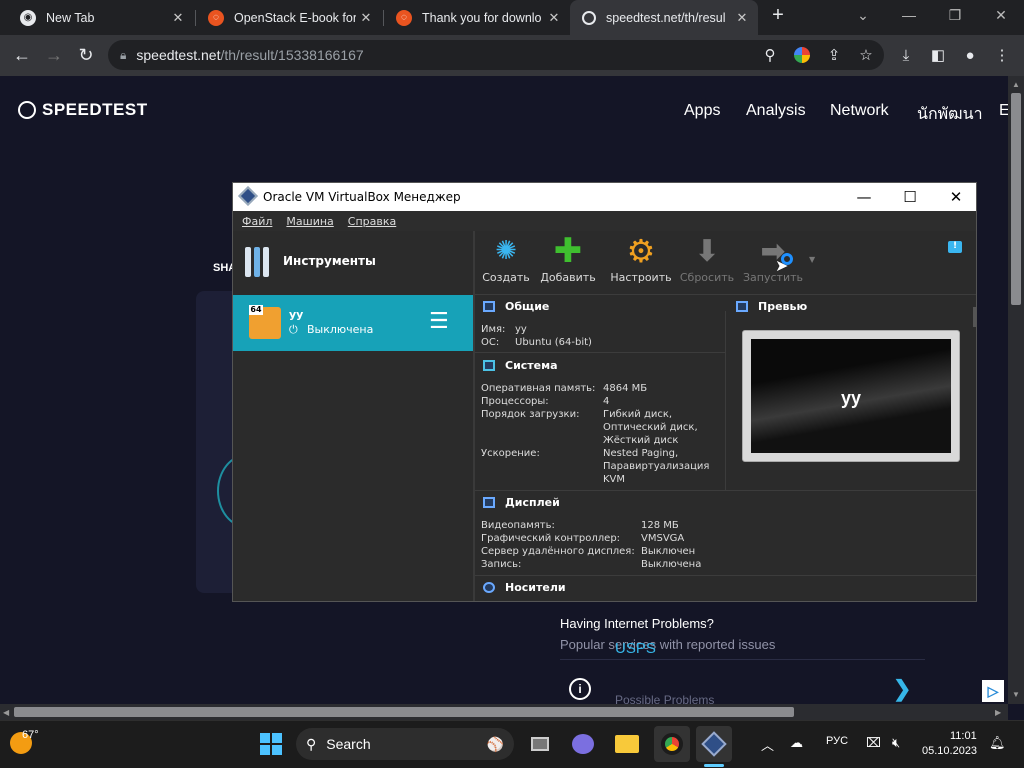 The height and width of the screenshot is (768, 1024). What do you see at coordinates (6, 712) in the screenshot?
I see `scroll-left-icon: ◀` at bounding box center [6, 712].